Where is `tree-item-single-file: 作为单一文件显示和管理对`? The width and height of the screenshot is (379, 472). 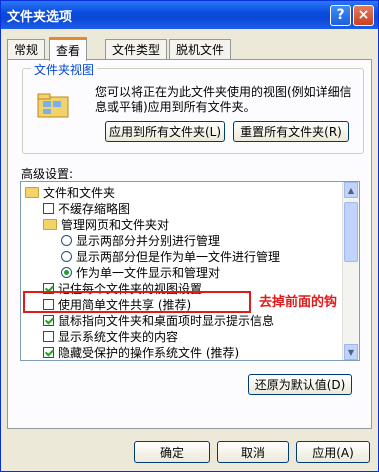 tree-item-single-file: 作为单一文件显示和管理对 is located at coordinates (140, 272).